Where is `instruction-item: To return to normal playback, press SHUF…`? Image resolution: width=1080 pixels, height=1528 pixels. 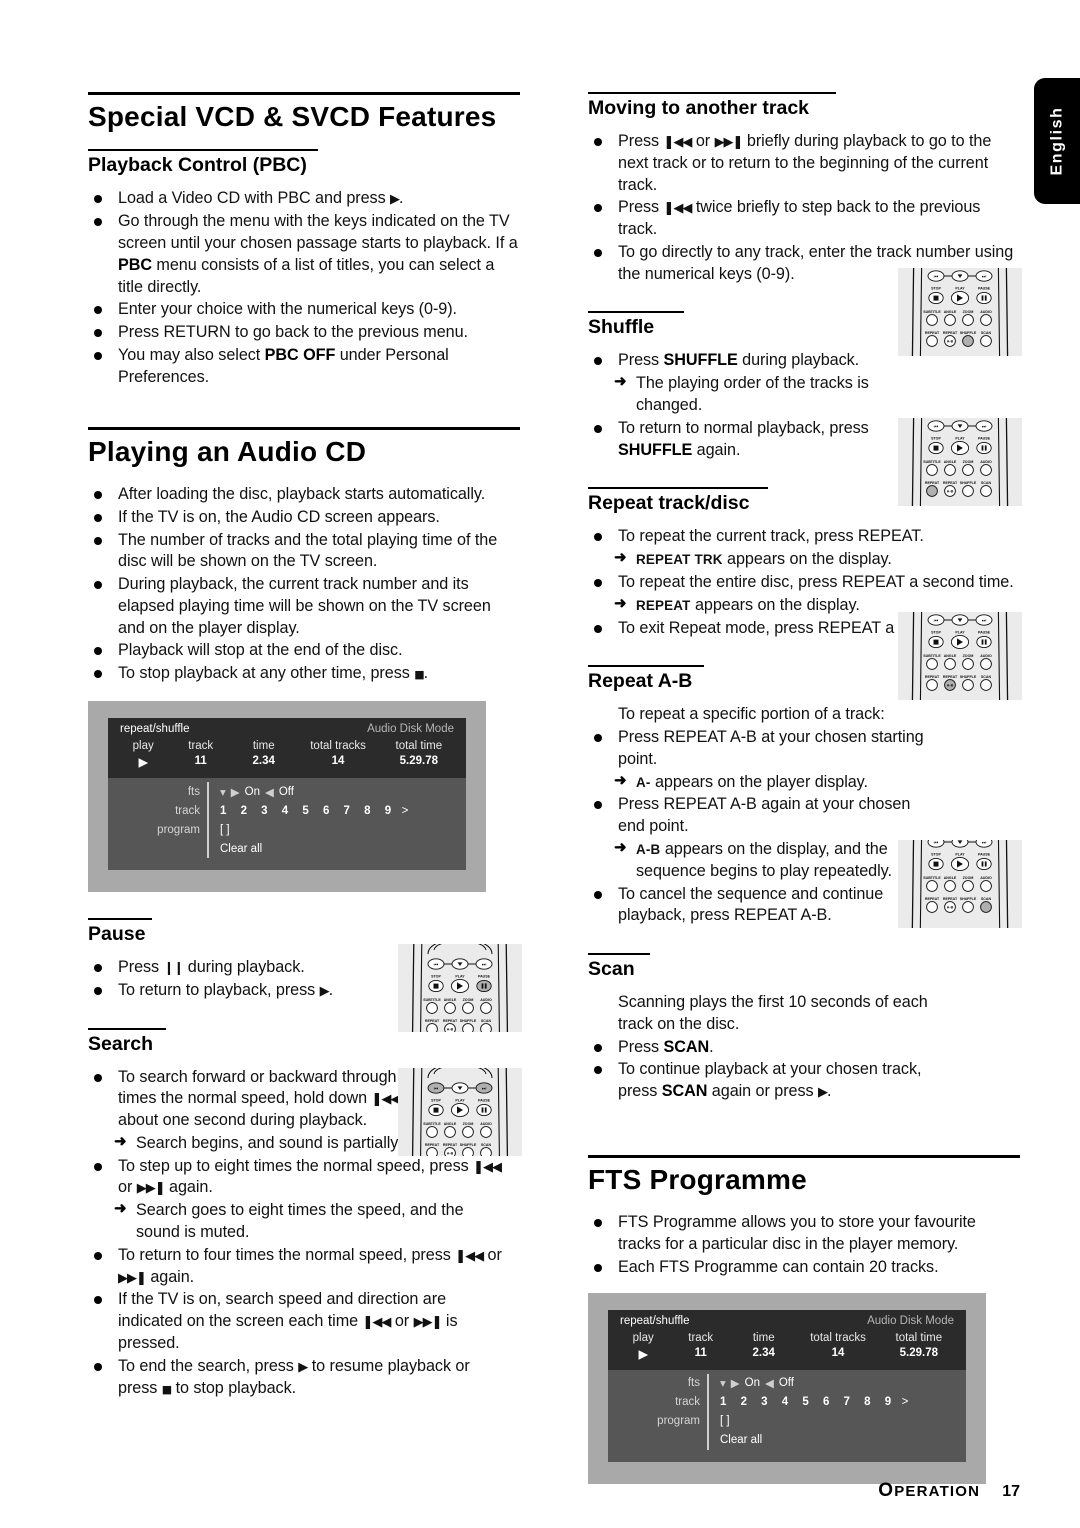 instruction-item: To return to normal playback, press SHUF… is located at coordinates (762, 440).